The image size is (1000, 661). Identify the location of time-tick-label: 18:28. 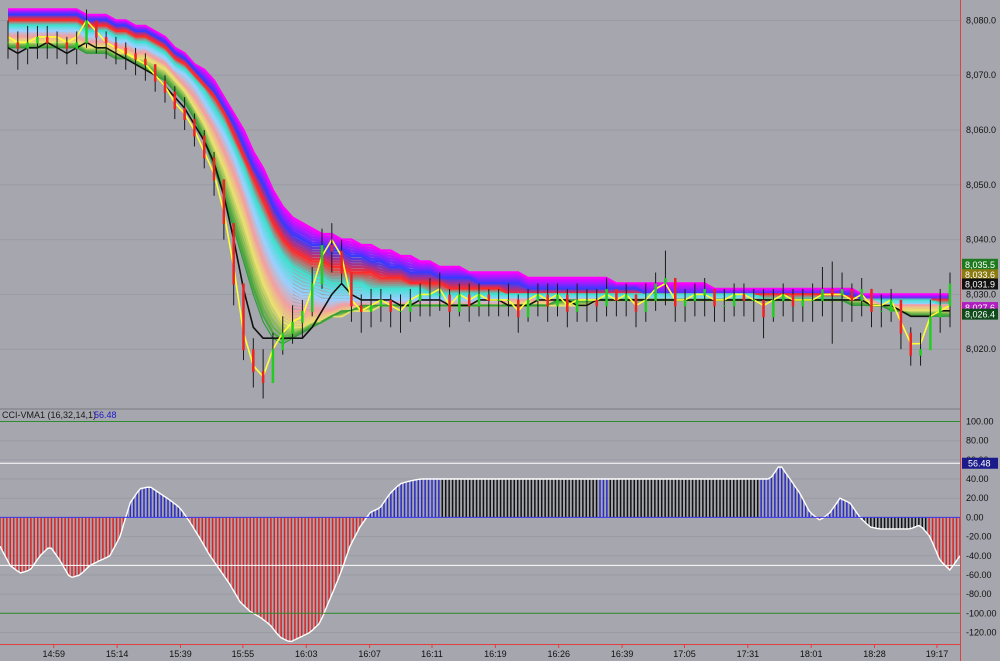
(874, 654).